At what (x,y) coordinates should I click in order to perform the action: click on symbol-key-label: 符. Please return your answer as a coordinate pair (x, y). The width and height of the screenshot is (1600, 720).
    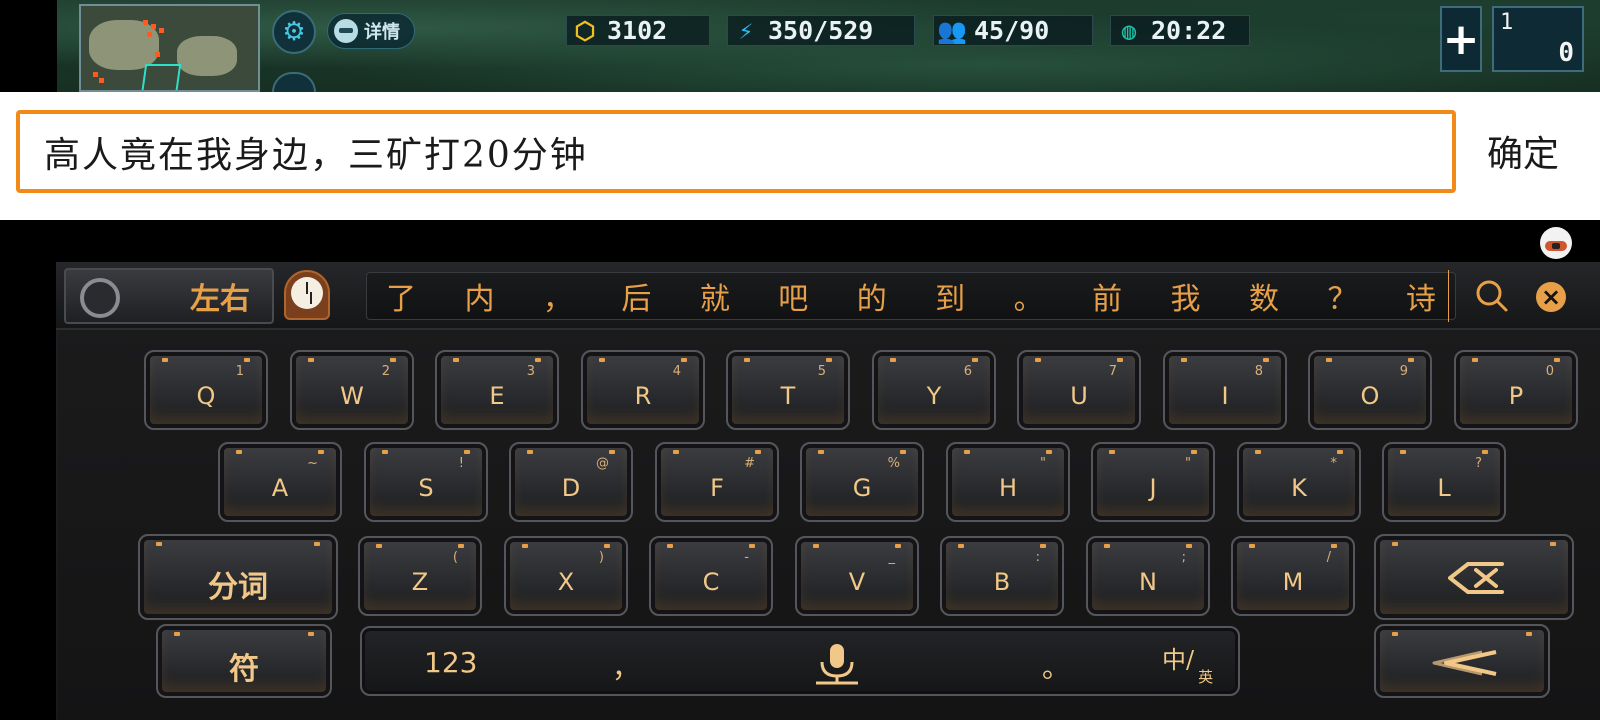
    Looking at the image, I should click on (244, 669).